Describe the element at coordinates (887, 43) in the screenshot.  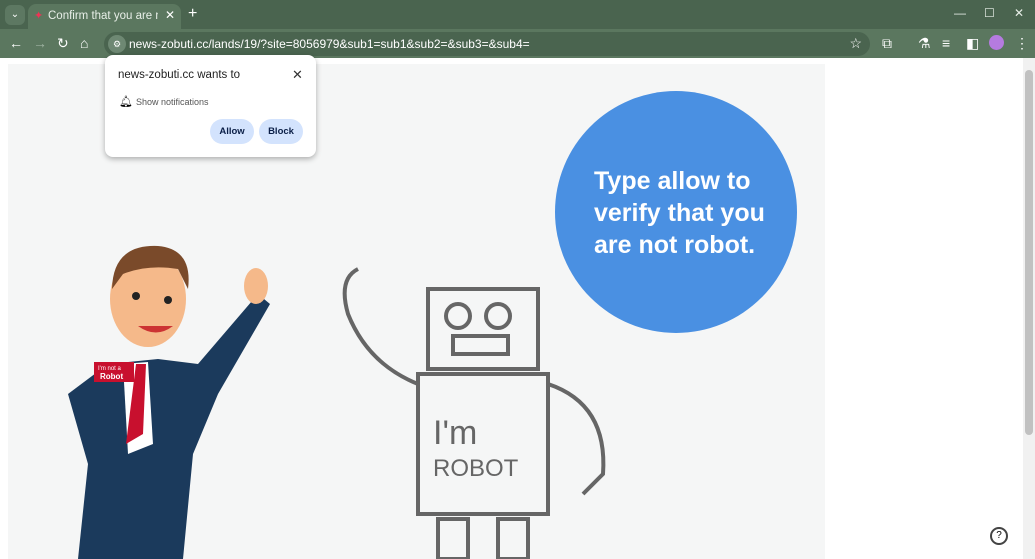
I see `extensions-icon: ⧉` at that location.